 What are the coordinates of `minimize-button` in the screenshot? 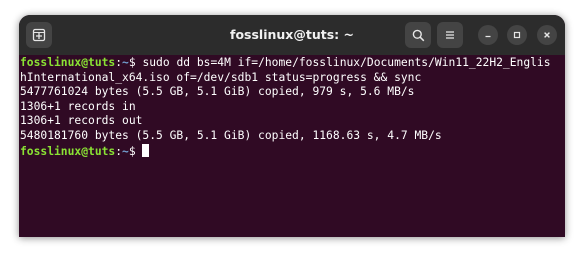 It's located at (488, 35).